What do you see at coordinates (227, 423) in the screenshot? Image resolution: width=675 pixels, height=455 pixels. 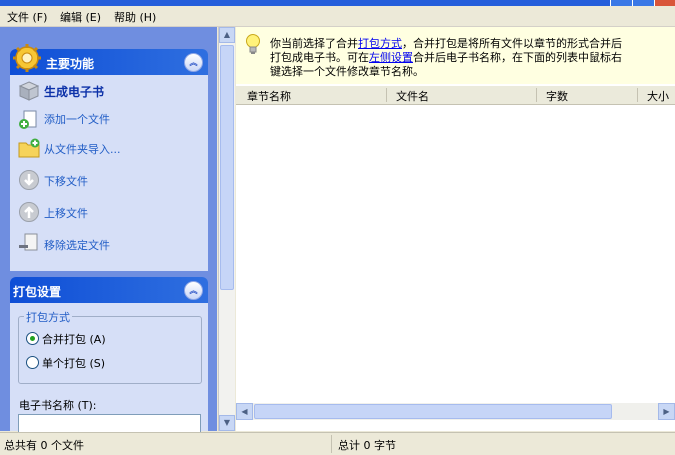 I see `scroll-down-button: ▼` at bounding box center [227, 423].